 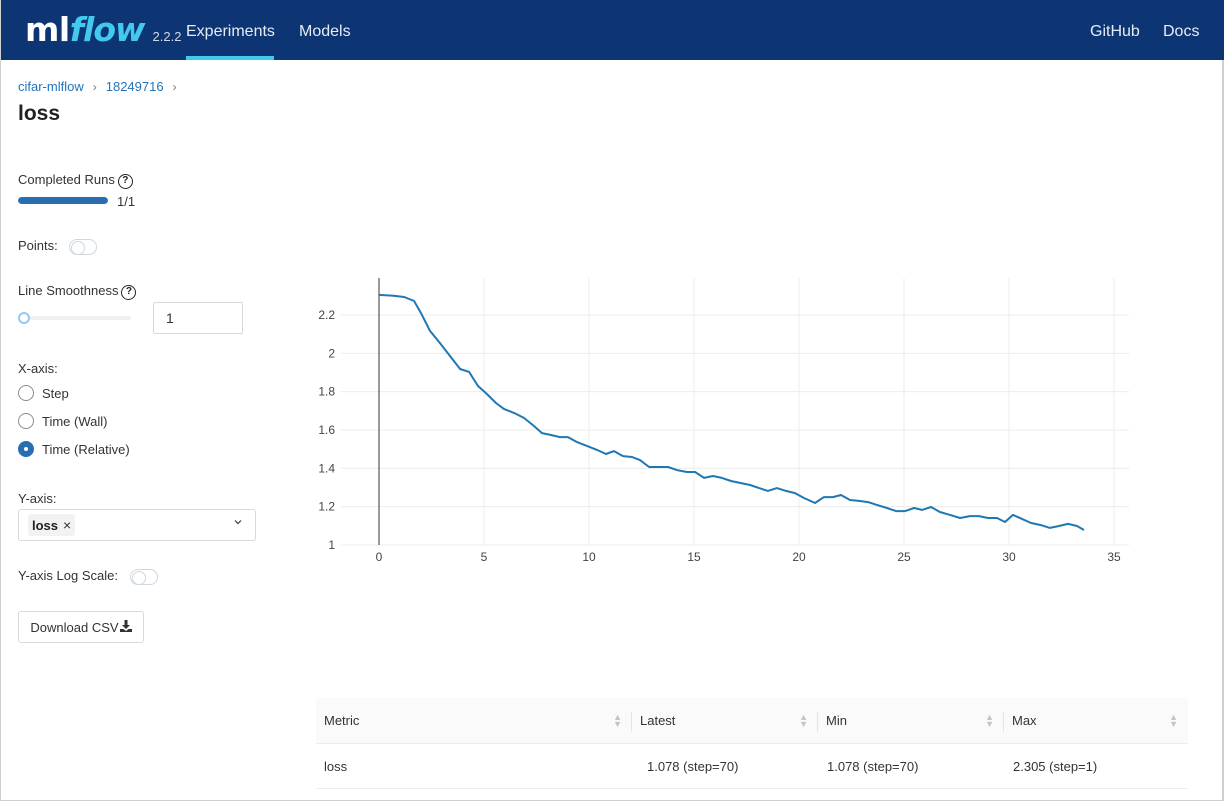 I want to click on y-tick-label: 1.6, so click(x=326, y=430).